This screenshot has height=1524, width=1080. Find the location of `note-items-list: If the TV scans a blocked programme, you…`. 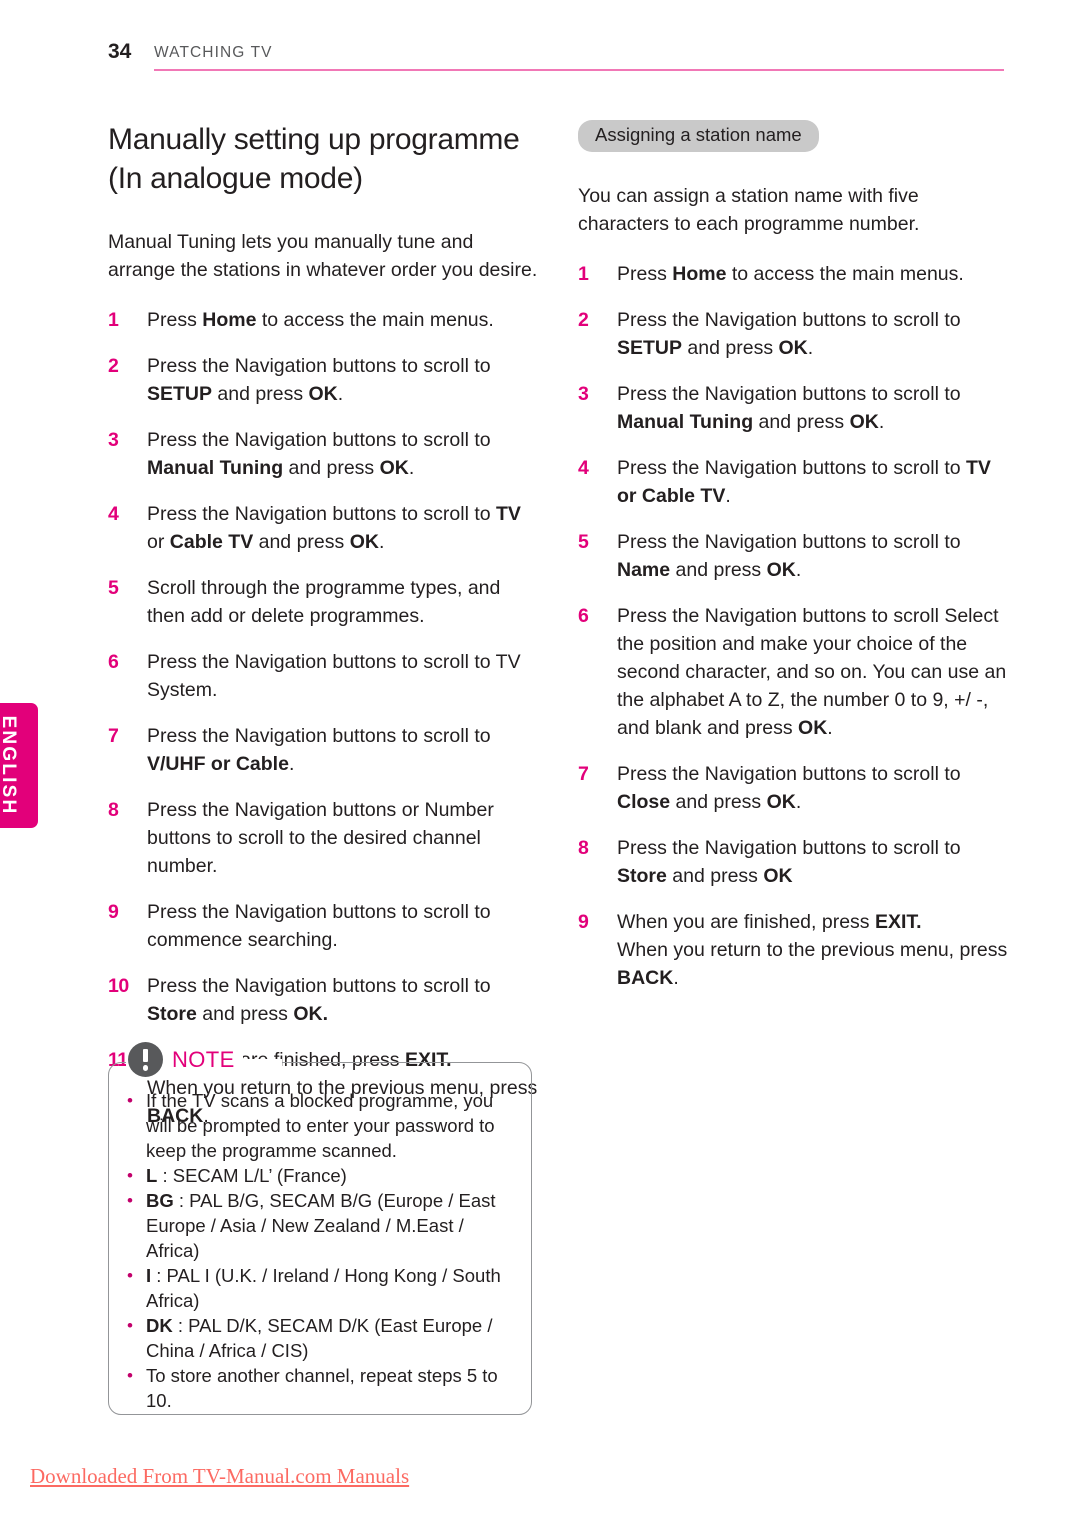

note-items-list: If the TV scans a blocked programme, you… is located at coordinates (321, 1250).